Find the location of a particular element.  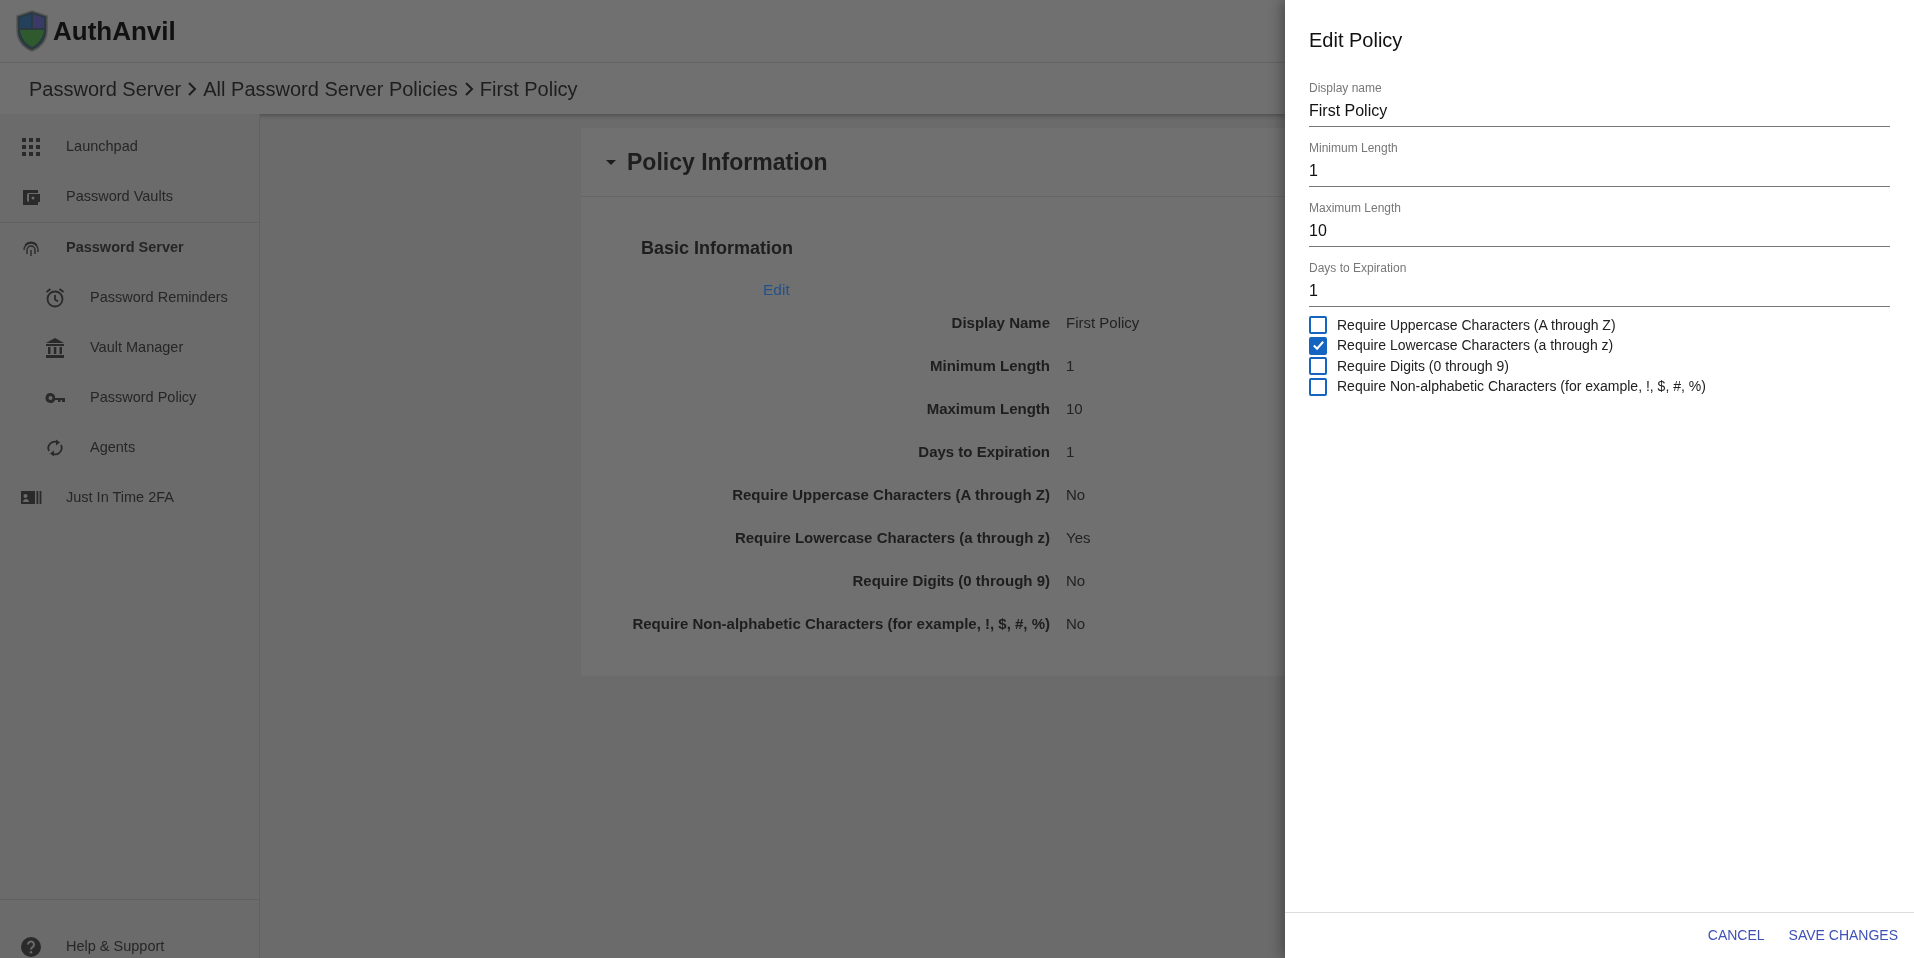

drawer-title: Edit Policy is located at coordinates (1356, 40).